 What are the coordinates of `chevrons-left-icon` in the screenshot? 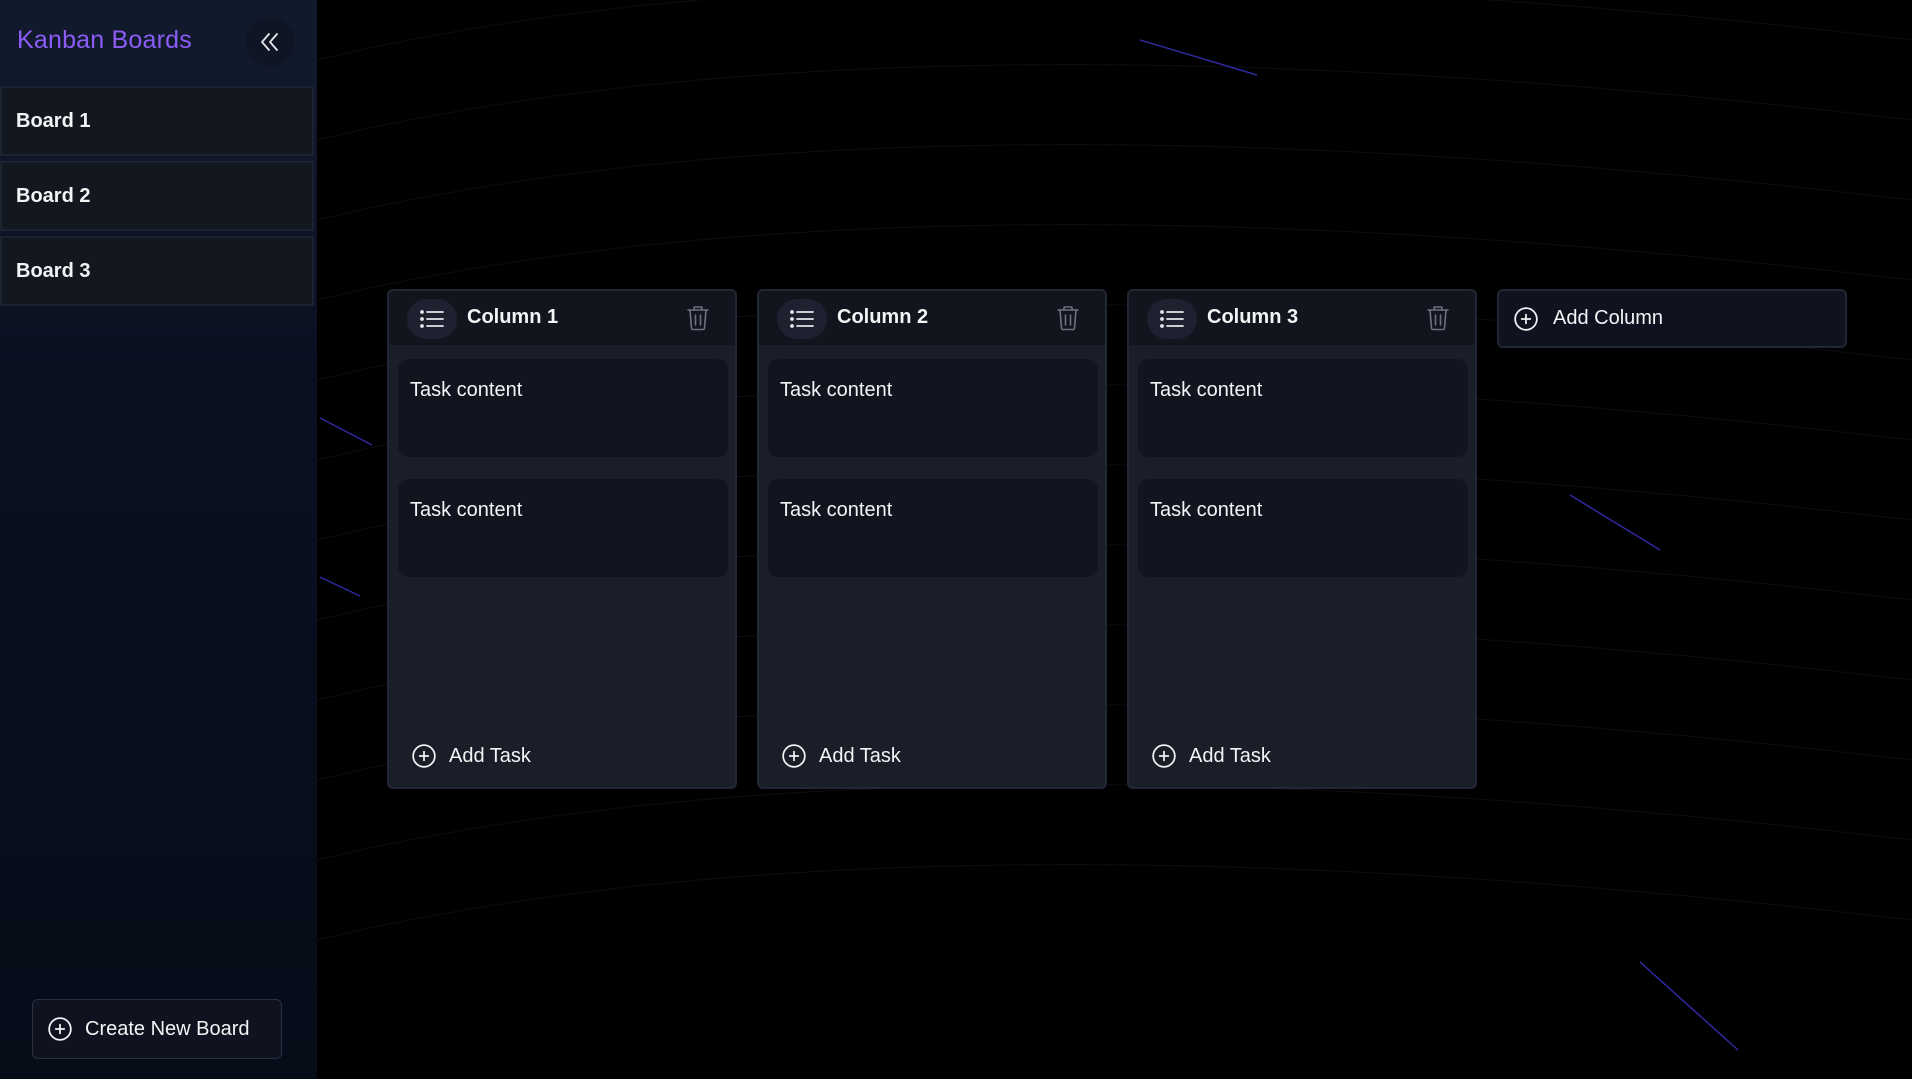 It's located at (269, 42).